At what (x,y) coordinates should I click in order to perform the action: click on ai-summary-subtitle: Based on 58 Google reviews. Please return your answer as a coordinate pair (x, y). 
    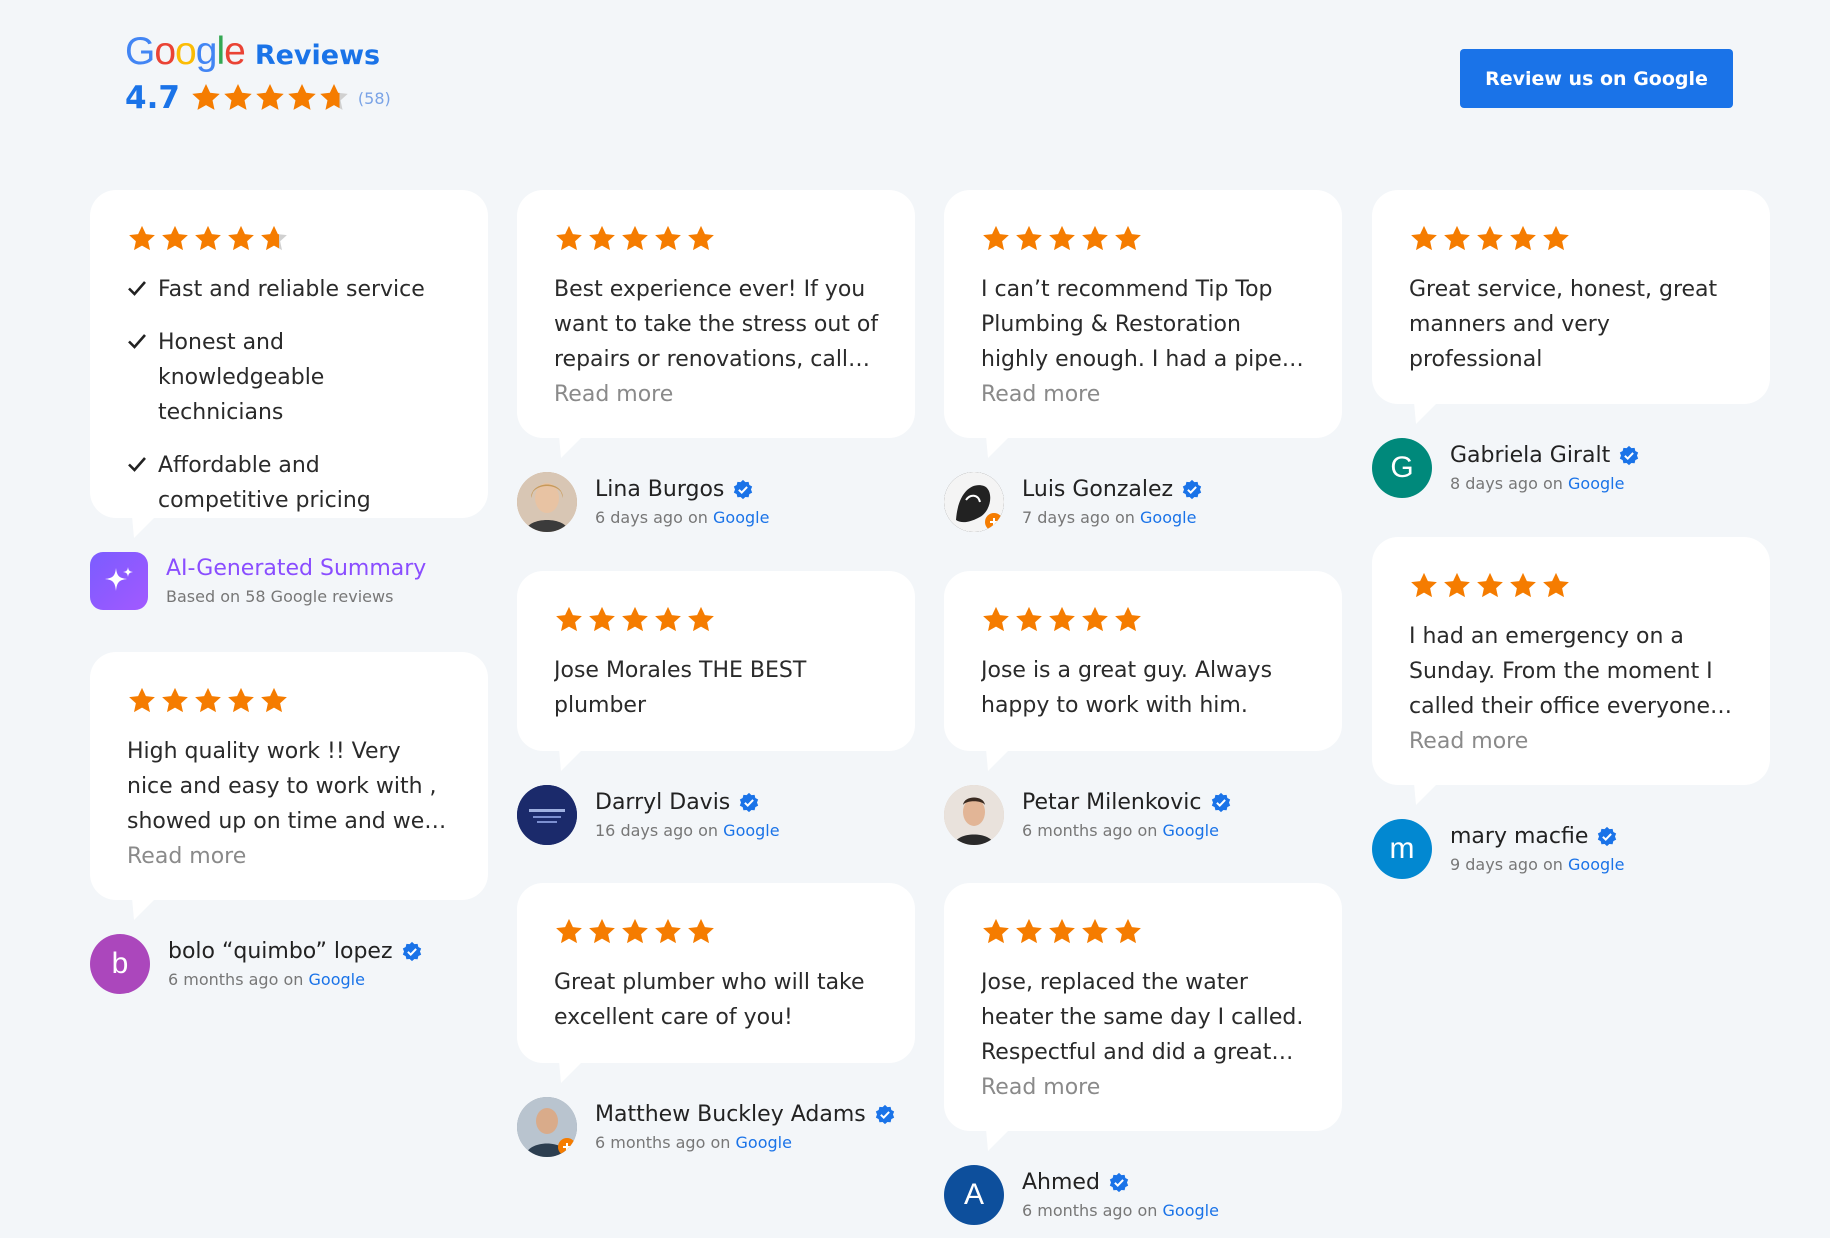
    Looking at the image, I should click on (280, 596).